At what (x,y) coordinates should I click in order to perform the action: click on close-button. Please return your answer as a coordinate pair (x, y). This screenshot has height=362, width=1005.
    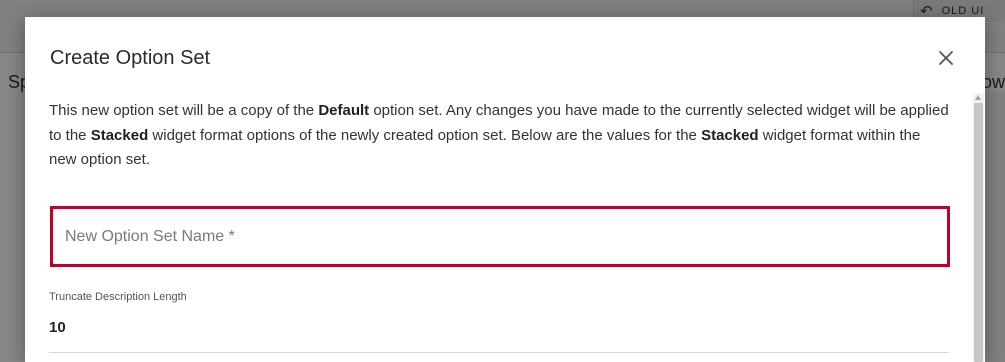
    Looking at the image, I should click on (946, 58).